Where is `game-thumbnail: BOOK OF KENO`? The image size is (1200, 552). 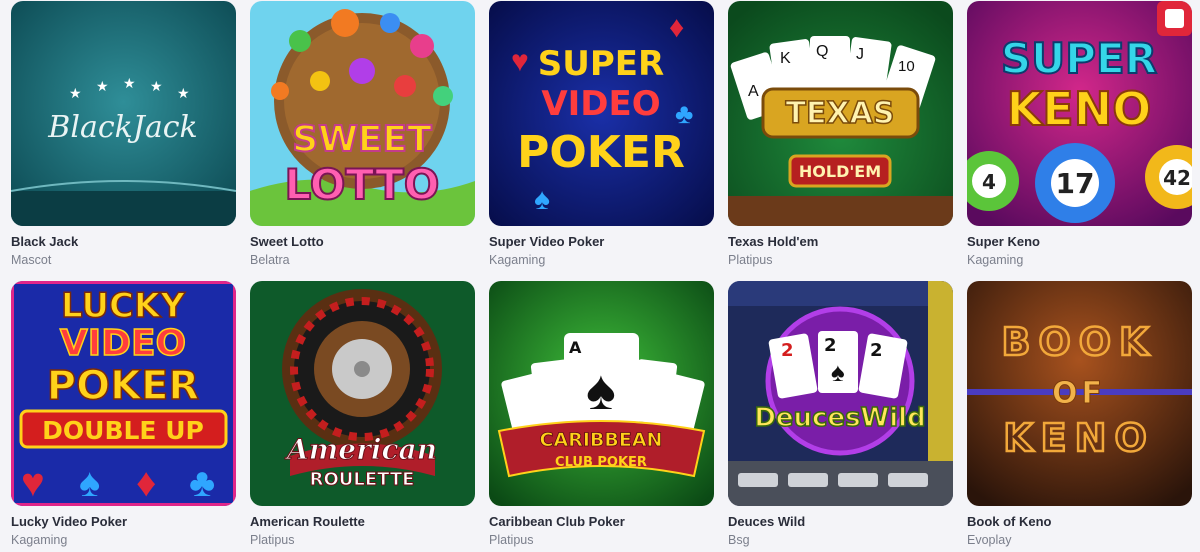 game-thumbnail: BOOK OF KENO is located at coordinates (1079, 393).